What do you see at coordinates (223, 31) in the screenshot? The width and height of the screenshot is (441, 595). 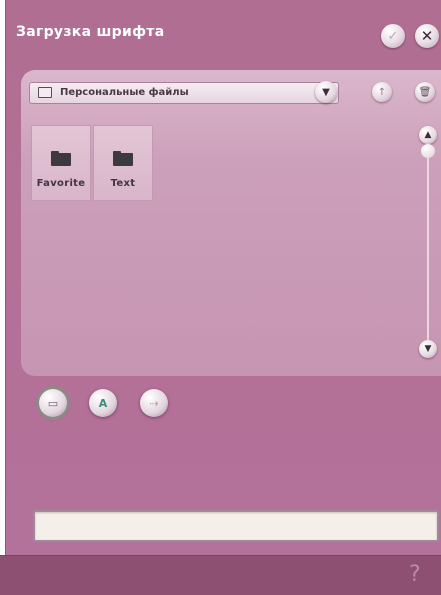 I see `title-bar: Загрузка шрифта ✓ ✕` at bounding box center [223, 31].